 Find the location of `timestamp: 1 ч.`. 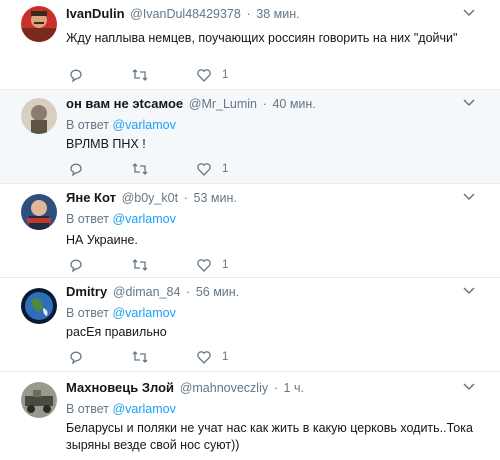

timestamp: 1 ч. is located at coordinates (294, 388).